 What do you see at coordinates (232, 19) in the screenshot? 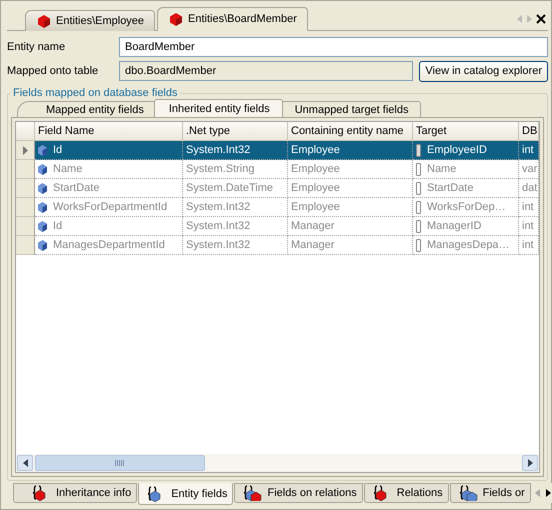
I see `document-tab: Entities\BoardMember` at bounding box center [232, 19].